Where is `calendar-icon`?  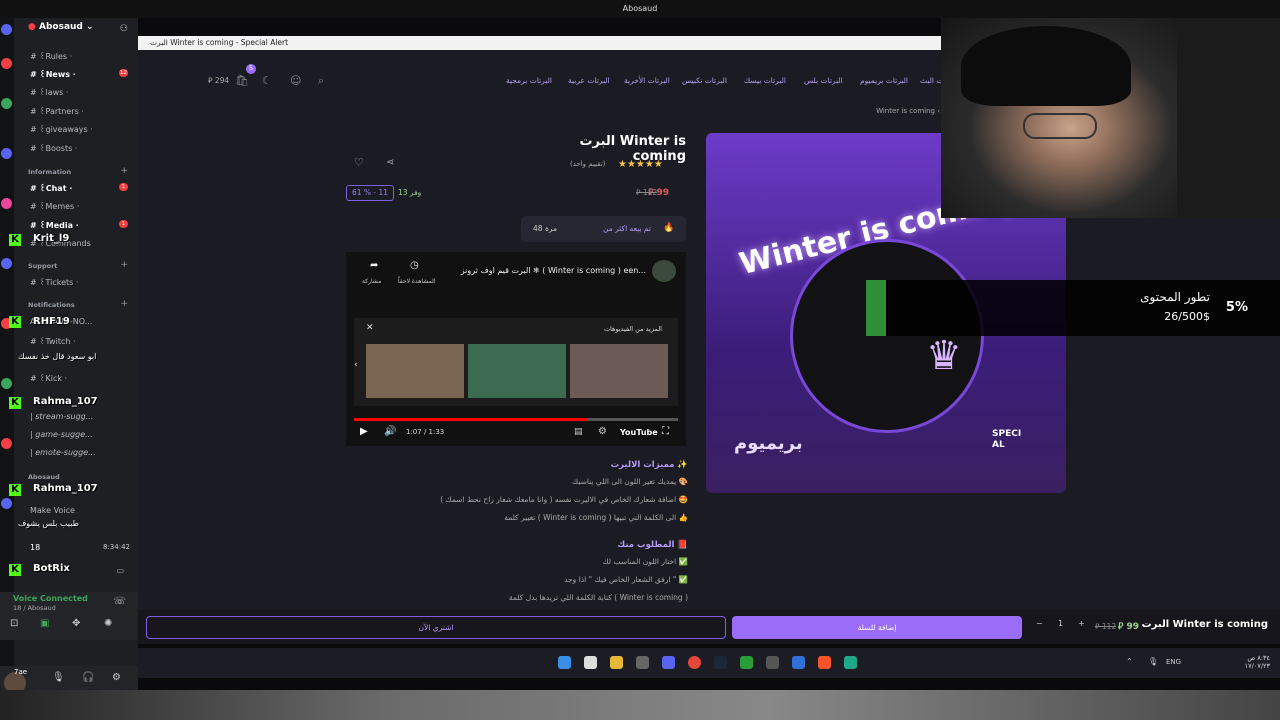
calendar-icon is located at coordinates (590, 662).